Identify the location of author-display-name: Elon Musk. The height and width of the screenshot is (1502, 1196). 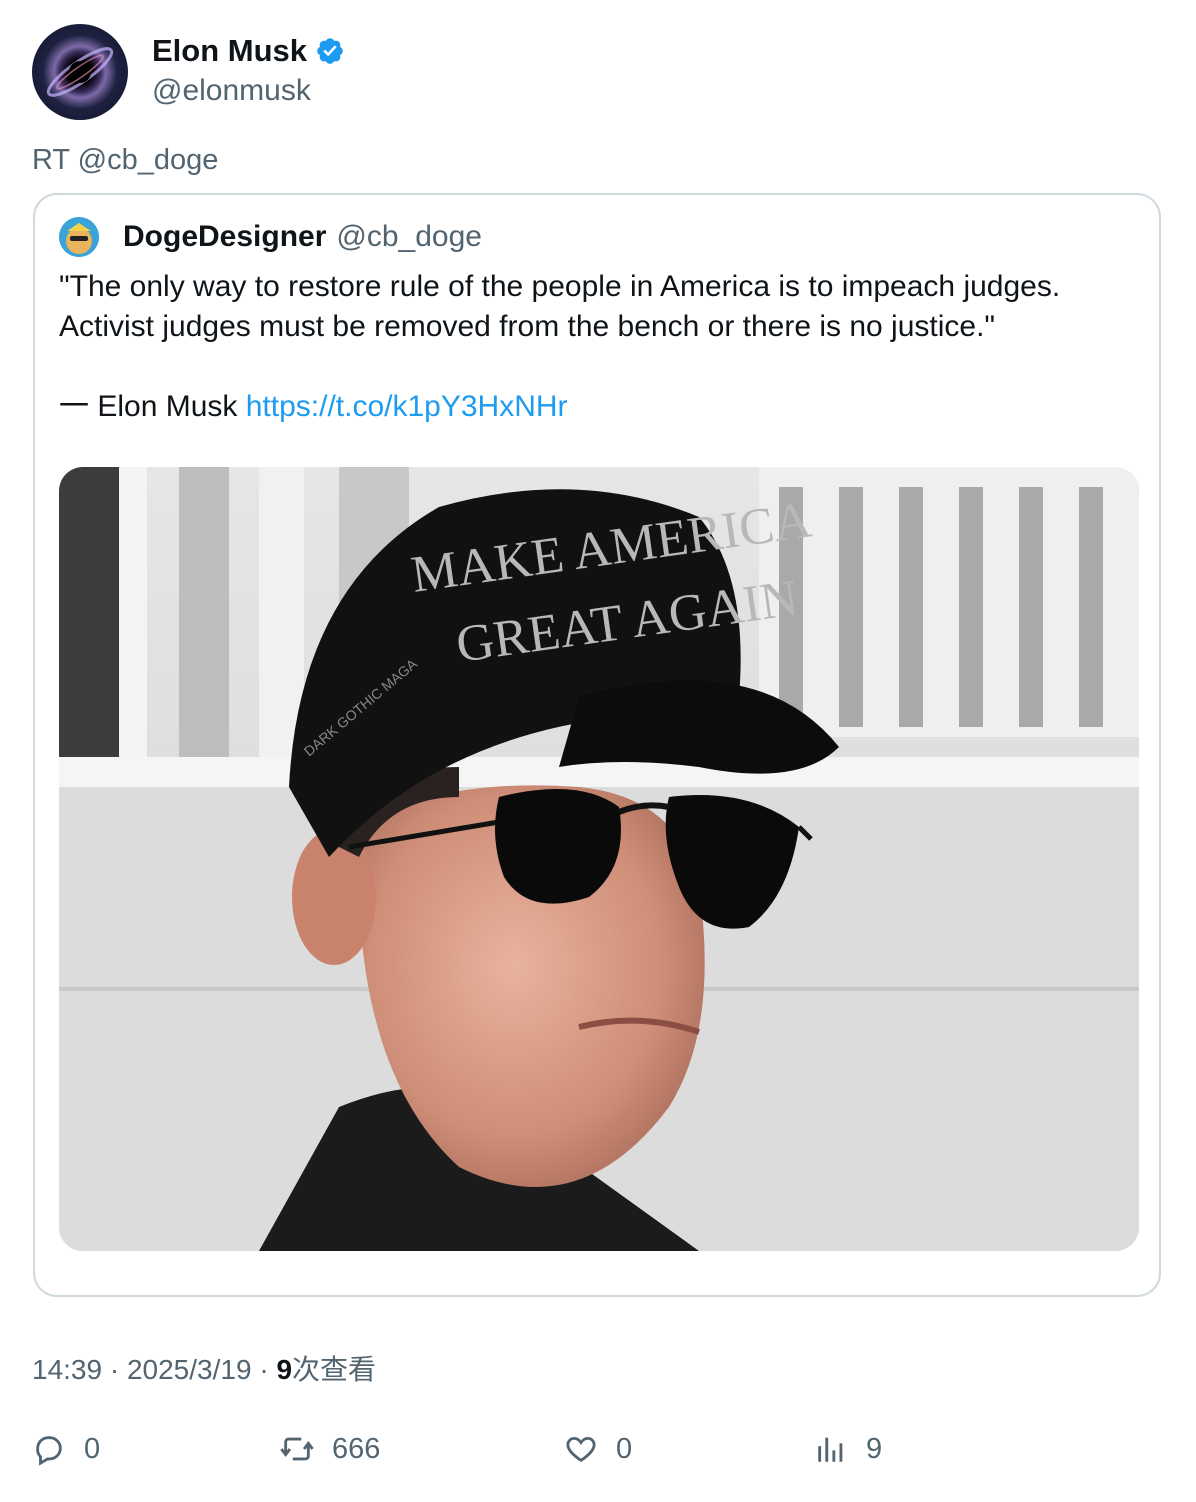
(229, 51).